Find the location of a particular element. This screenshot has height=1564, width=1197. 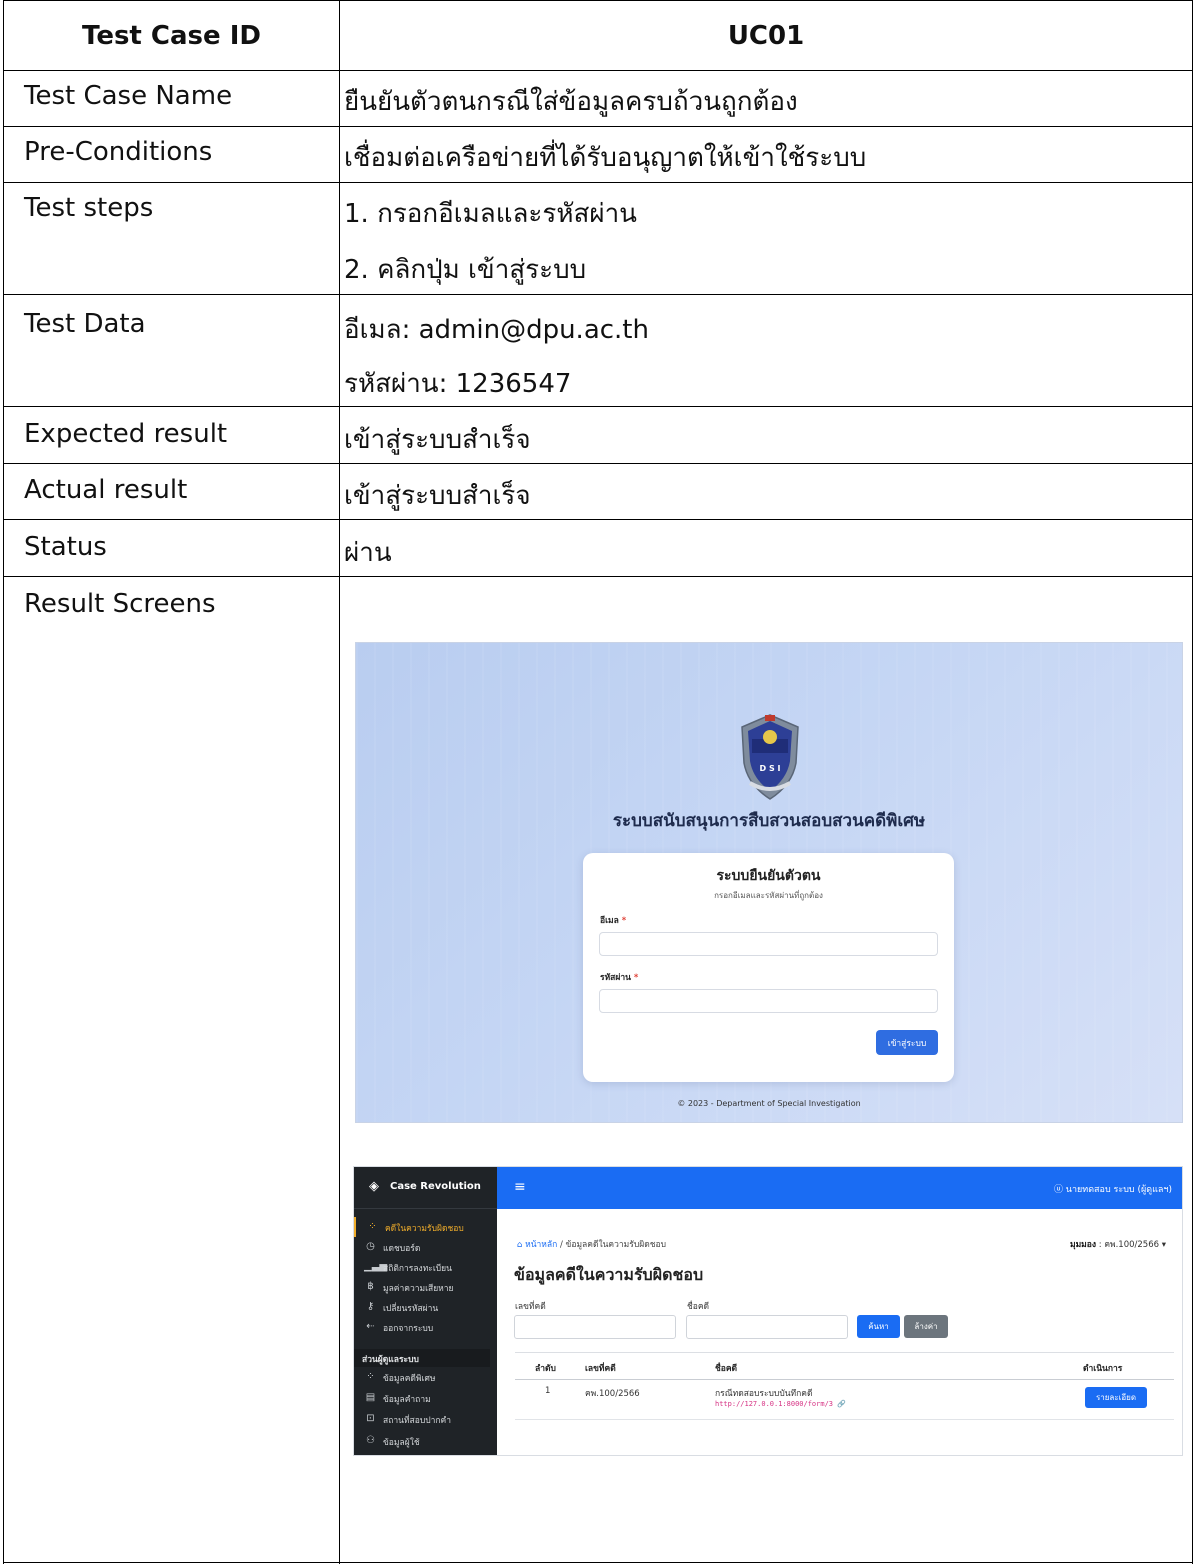

cell-order: 1 is located at coordinates (548, 1391).